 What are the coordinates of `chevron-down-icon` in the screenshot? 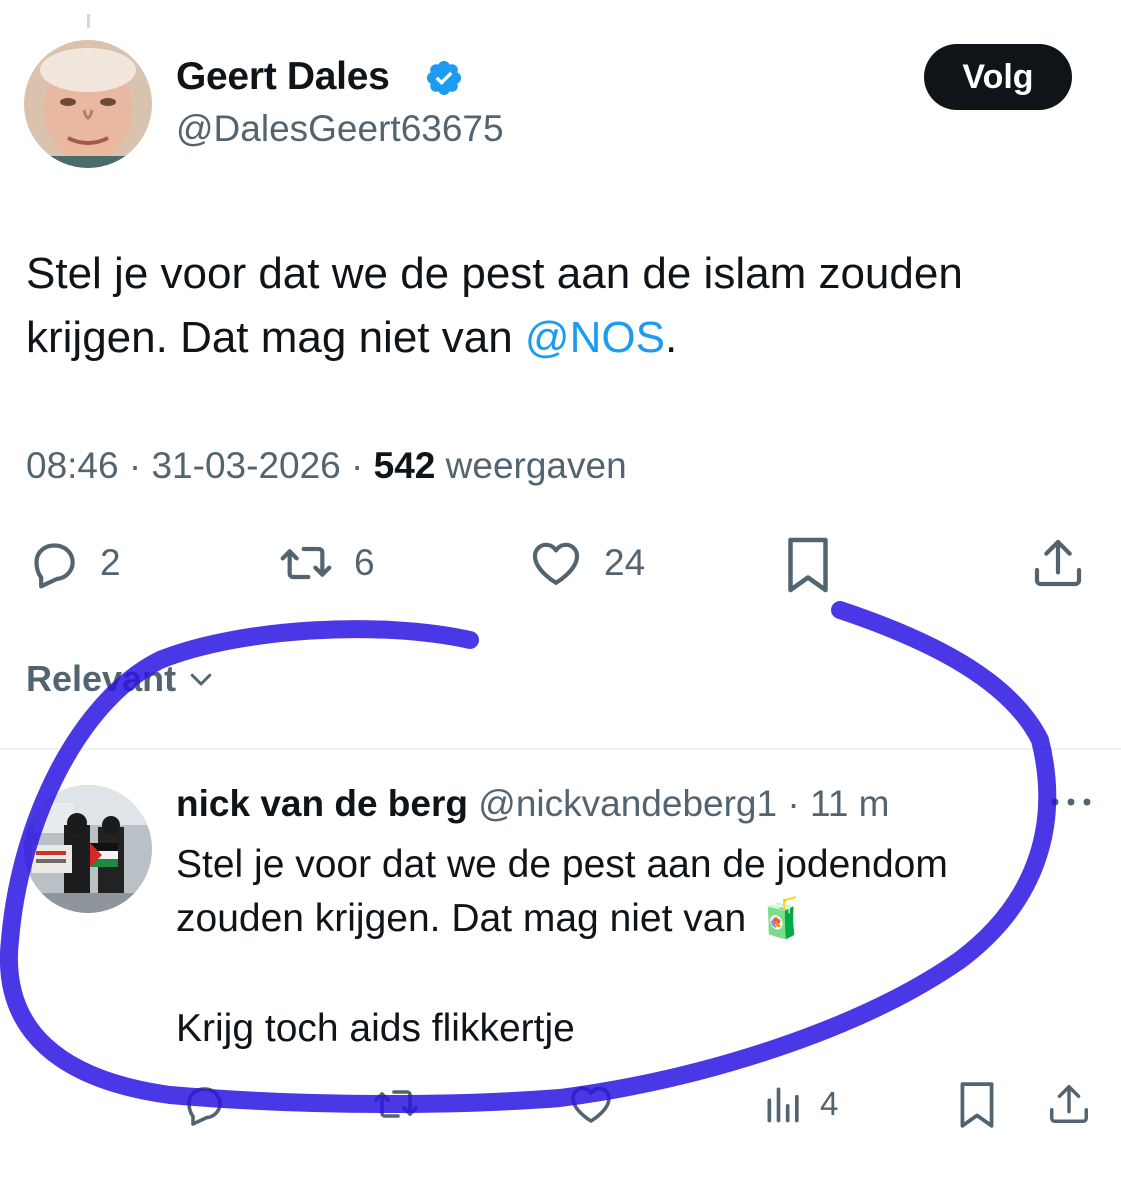 It's located at (201, 679).